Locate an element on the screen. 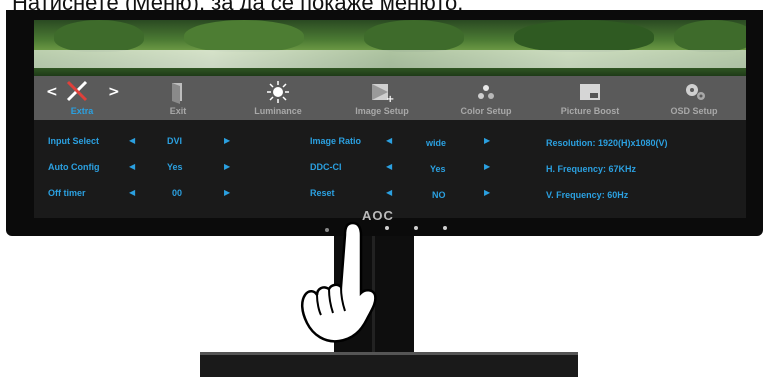  ddc-ci-right-arrow: ▶ is located at coordinates (487, 166).